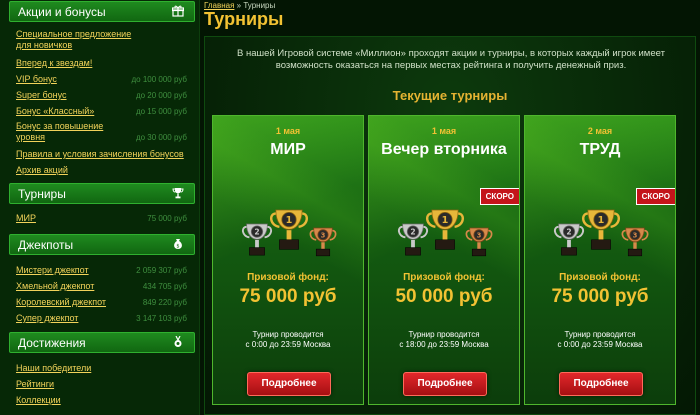 The width and height of the screenshot is (700, 415). I want to click on money-bag-icon: $, so click(178, 244).